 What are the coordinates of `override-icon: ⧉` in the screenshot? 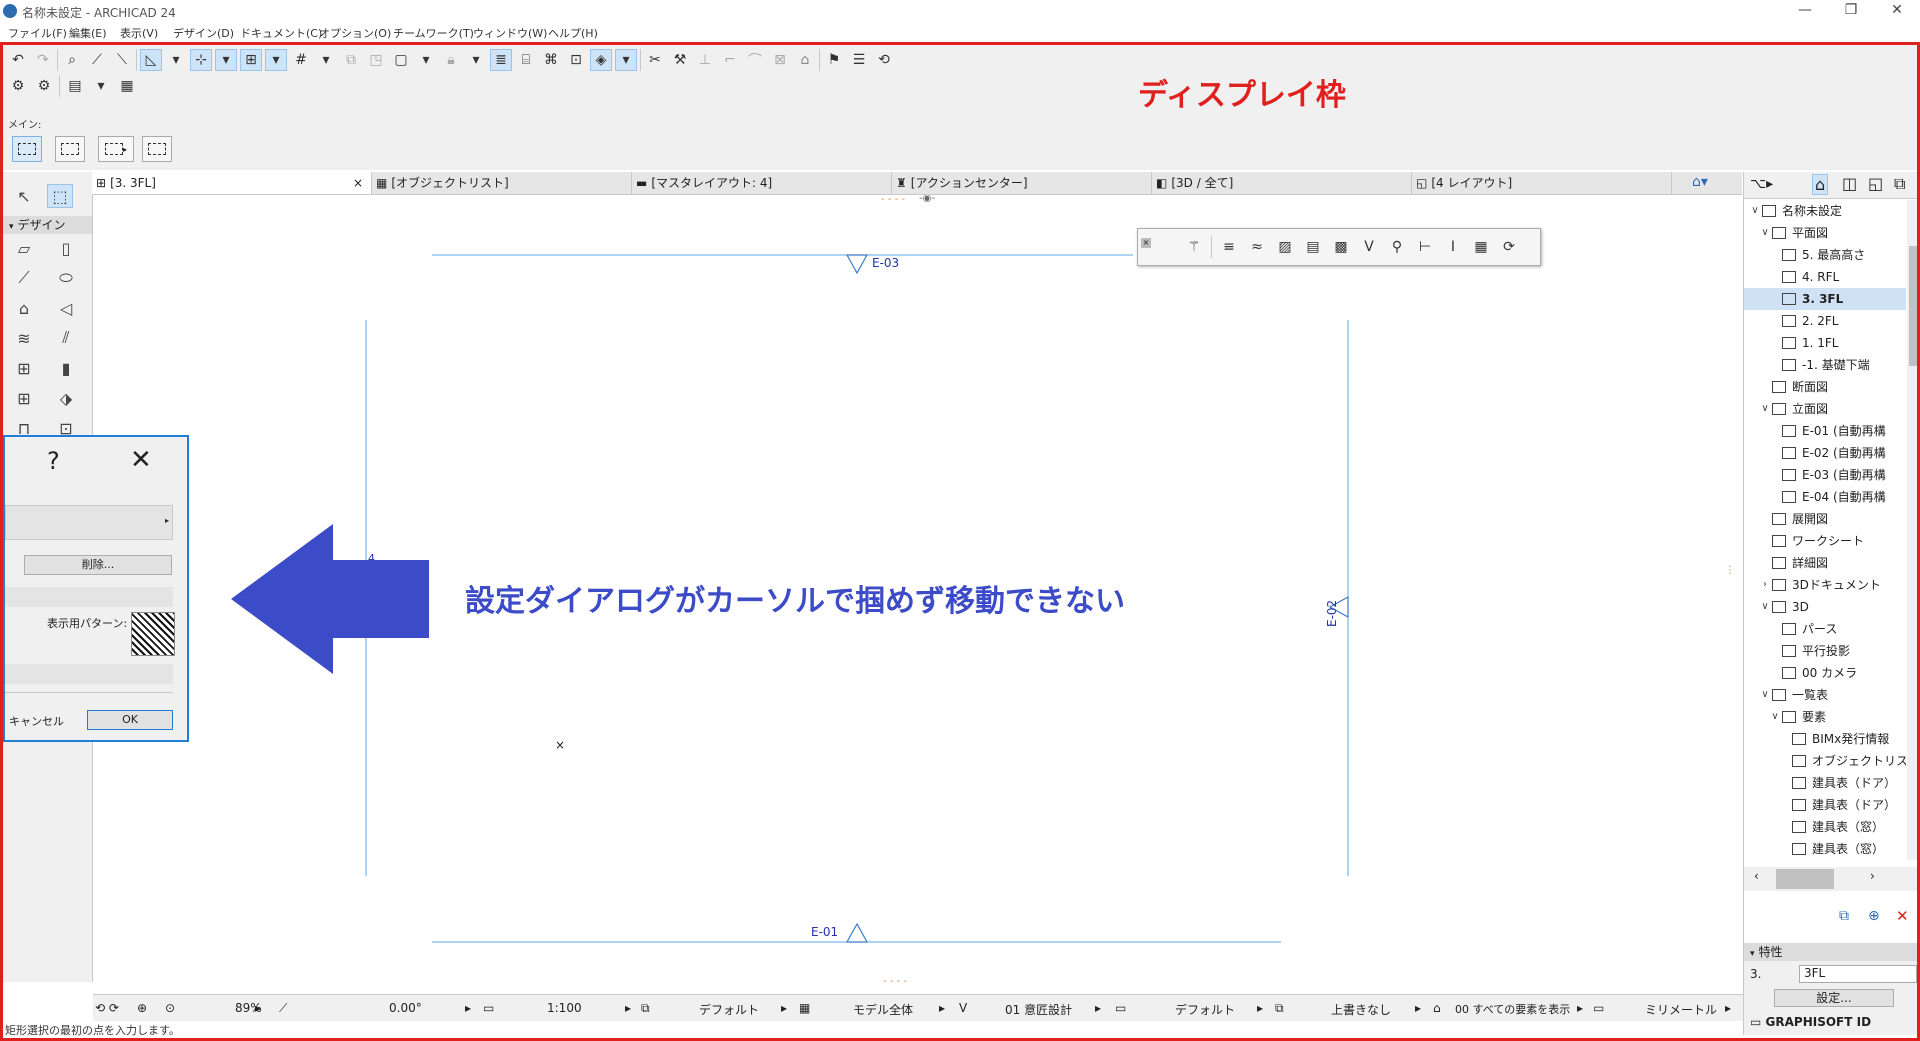 It's located at (1279, 1008).